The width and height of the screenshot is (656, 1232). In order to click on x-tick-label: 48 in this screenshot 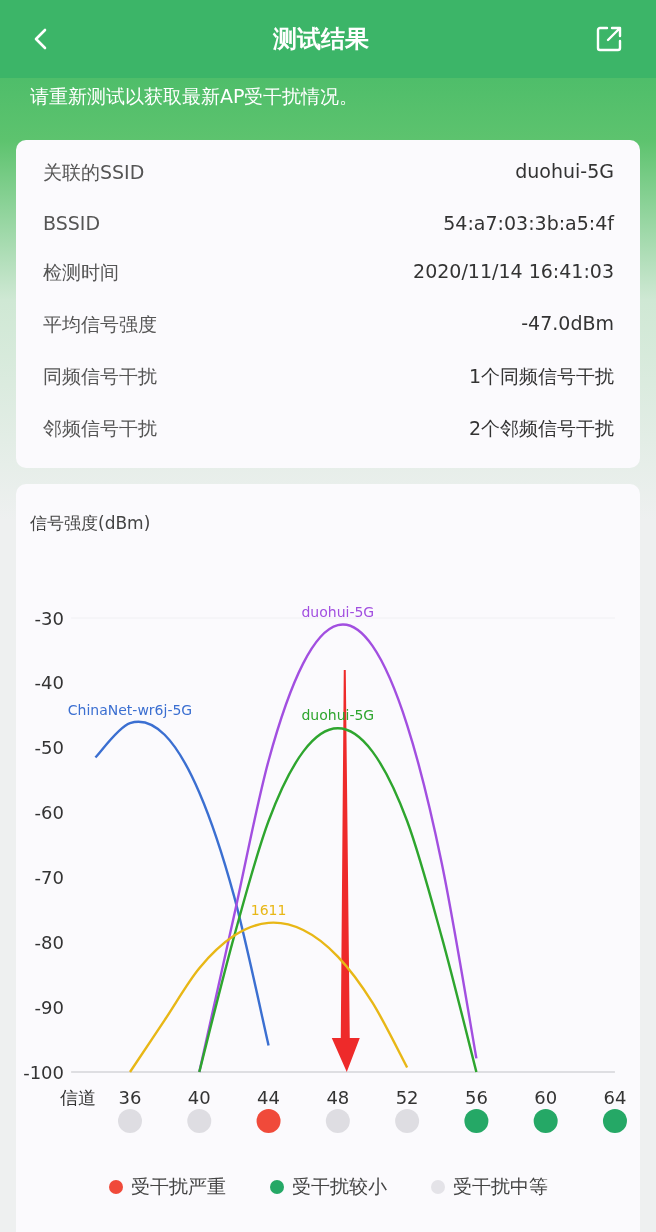, I will do `click(338, 1096)`.